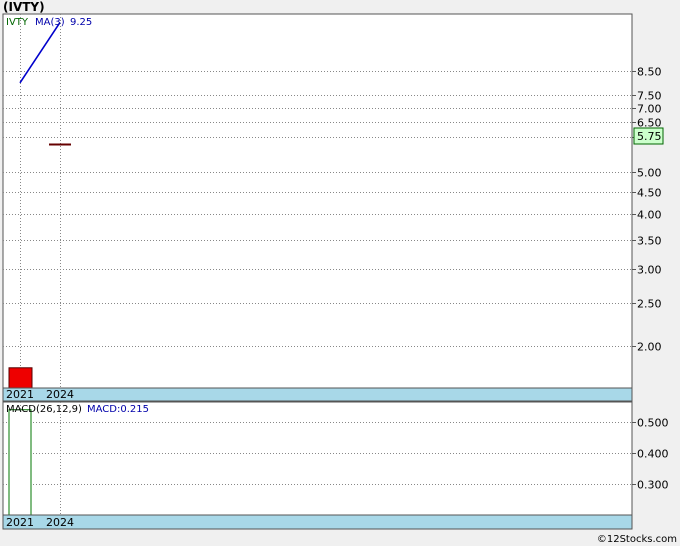 This screenshot has width=680, height=546. I want to click on watermark: ©12Stocks.com, so click(637, 539).